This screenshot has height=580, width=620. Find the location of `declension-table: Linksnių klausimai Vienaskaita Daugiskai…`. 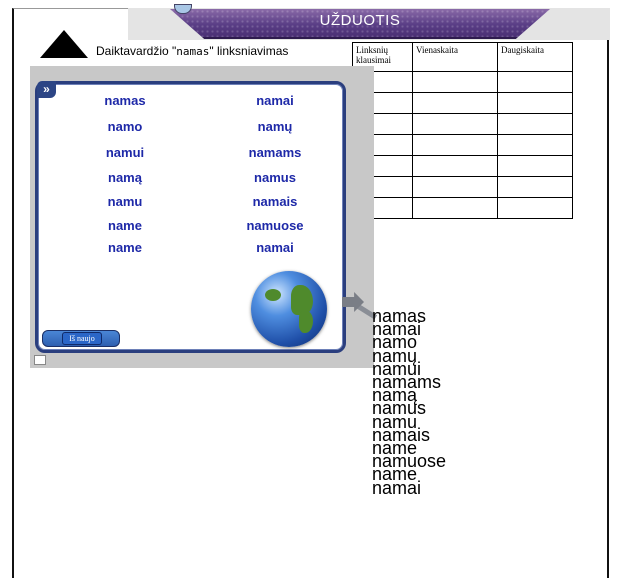

declension-table: Linksnių klausimai Vienaskaita Daugiskai… is located at coordinates (462, 130).